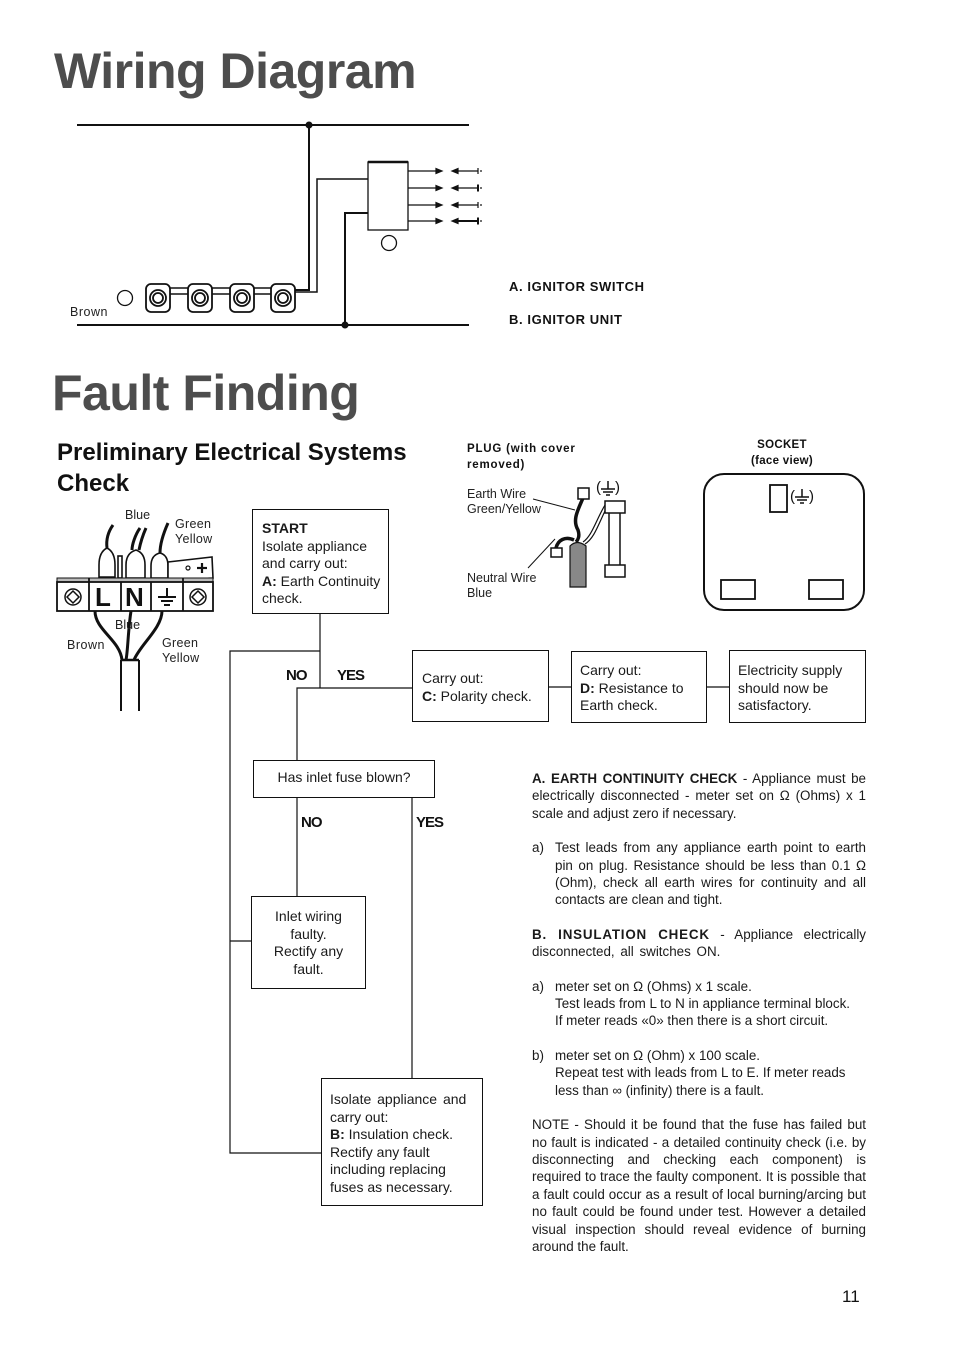 The image size is (954, 1351). I want to click on flow-box-inlet-faulty: Inlet wiring faulty. Rectify any fault., so click(308, 942).